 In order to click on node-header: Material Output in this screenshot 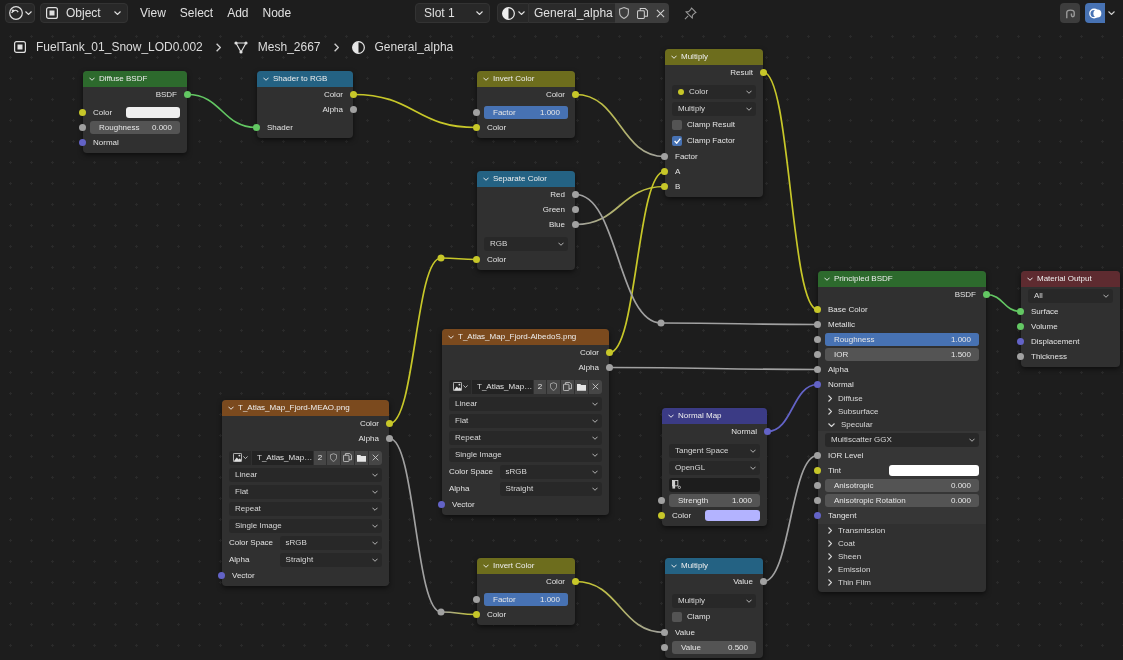, I will do `click(1070, 279)`.